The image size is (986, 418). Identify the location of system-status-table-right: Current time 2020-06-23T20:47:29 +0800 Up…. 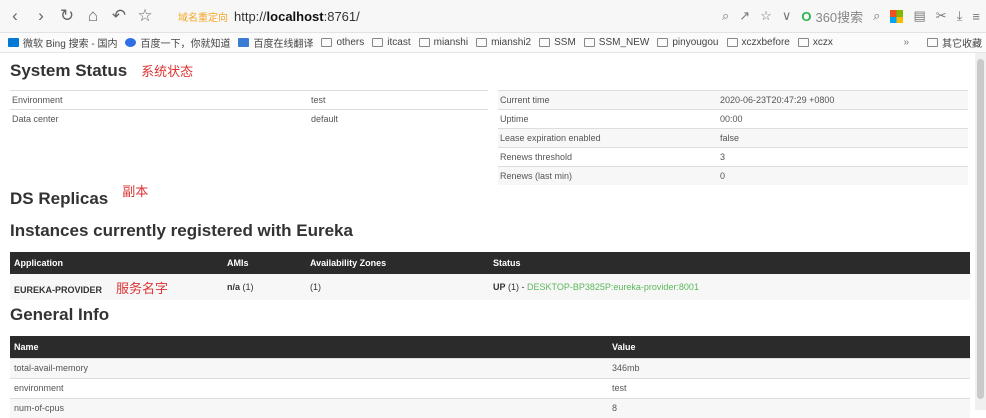
(733, 137).